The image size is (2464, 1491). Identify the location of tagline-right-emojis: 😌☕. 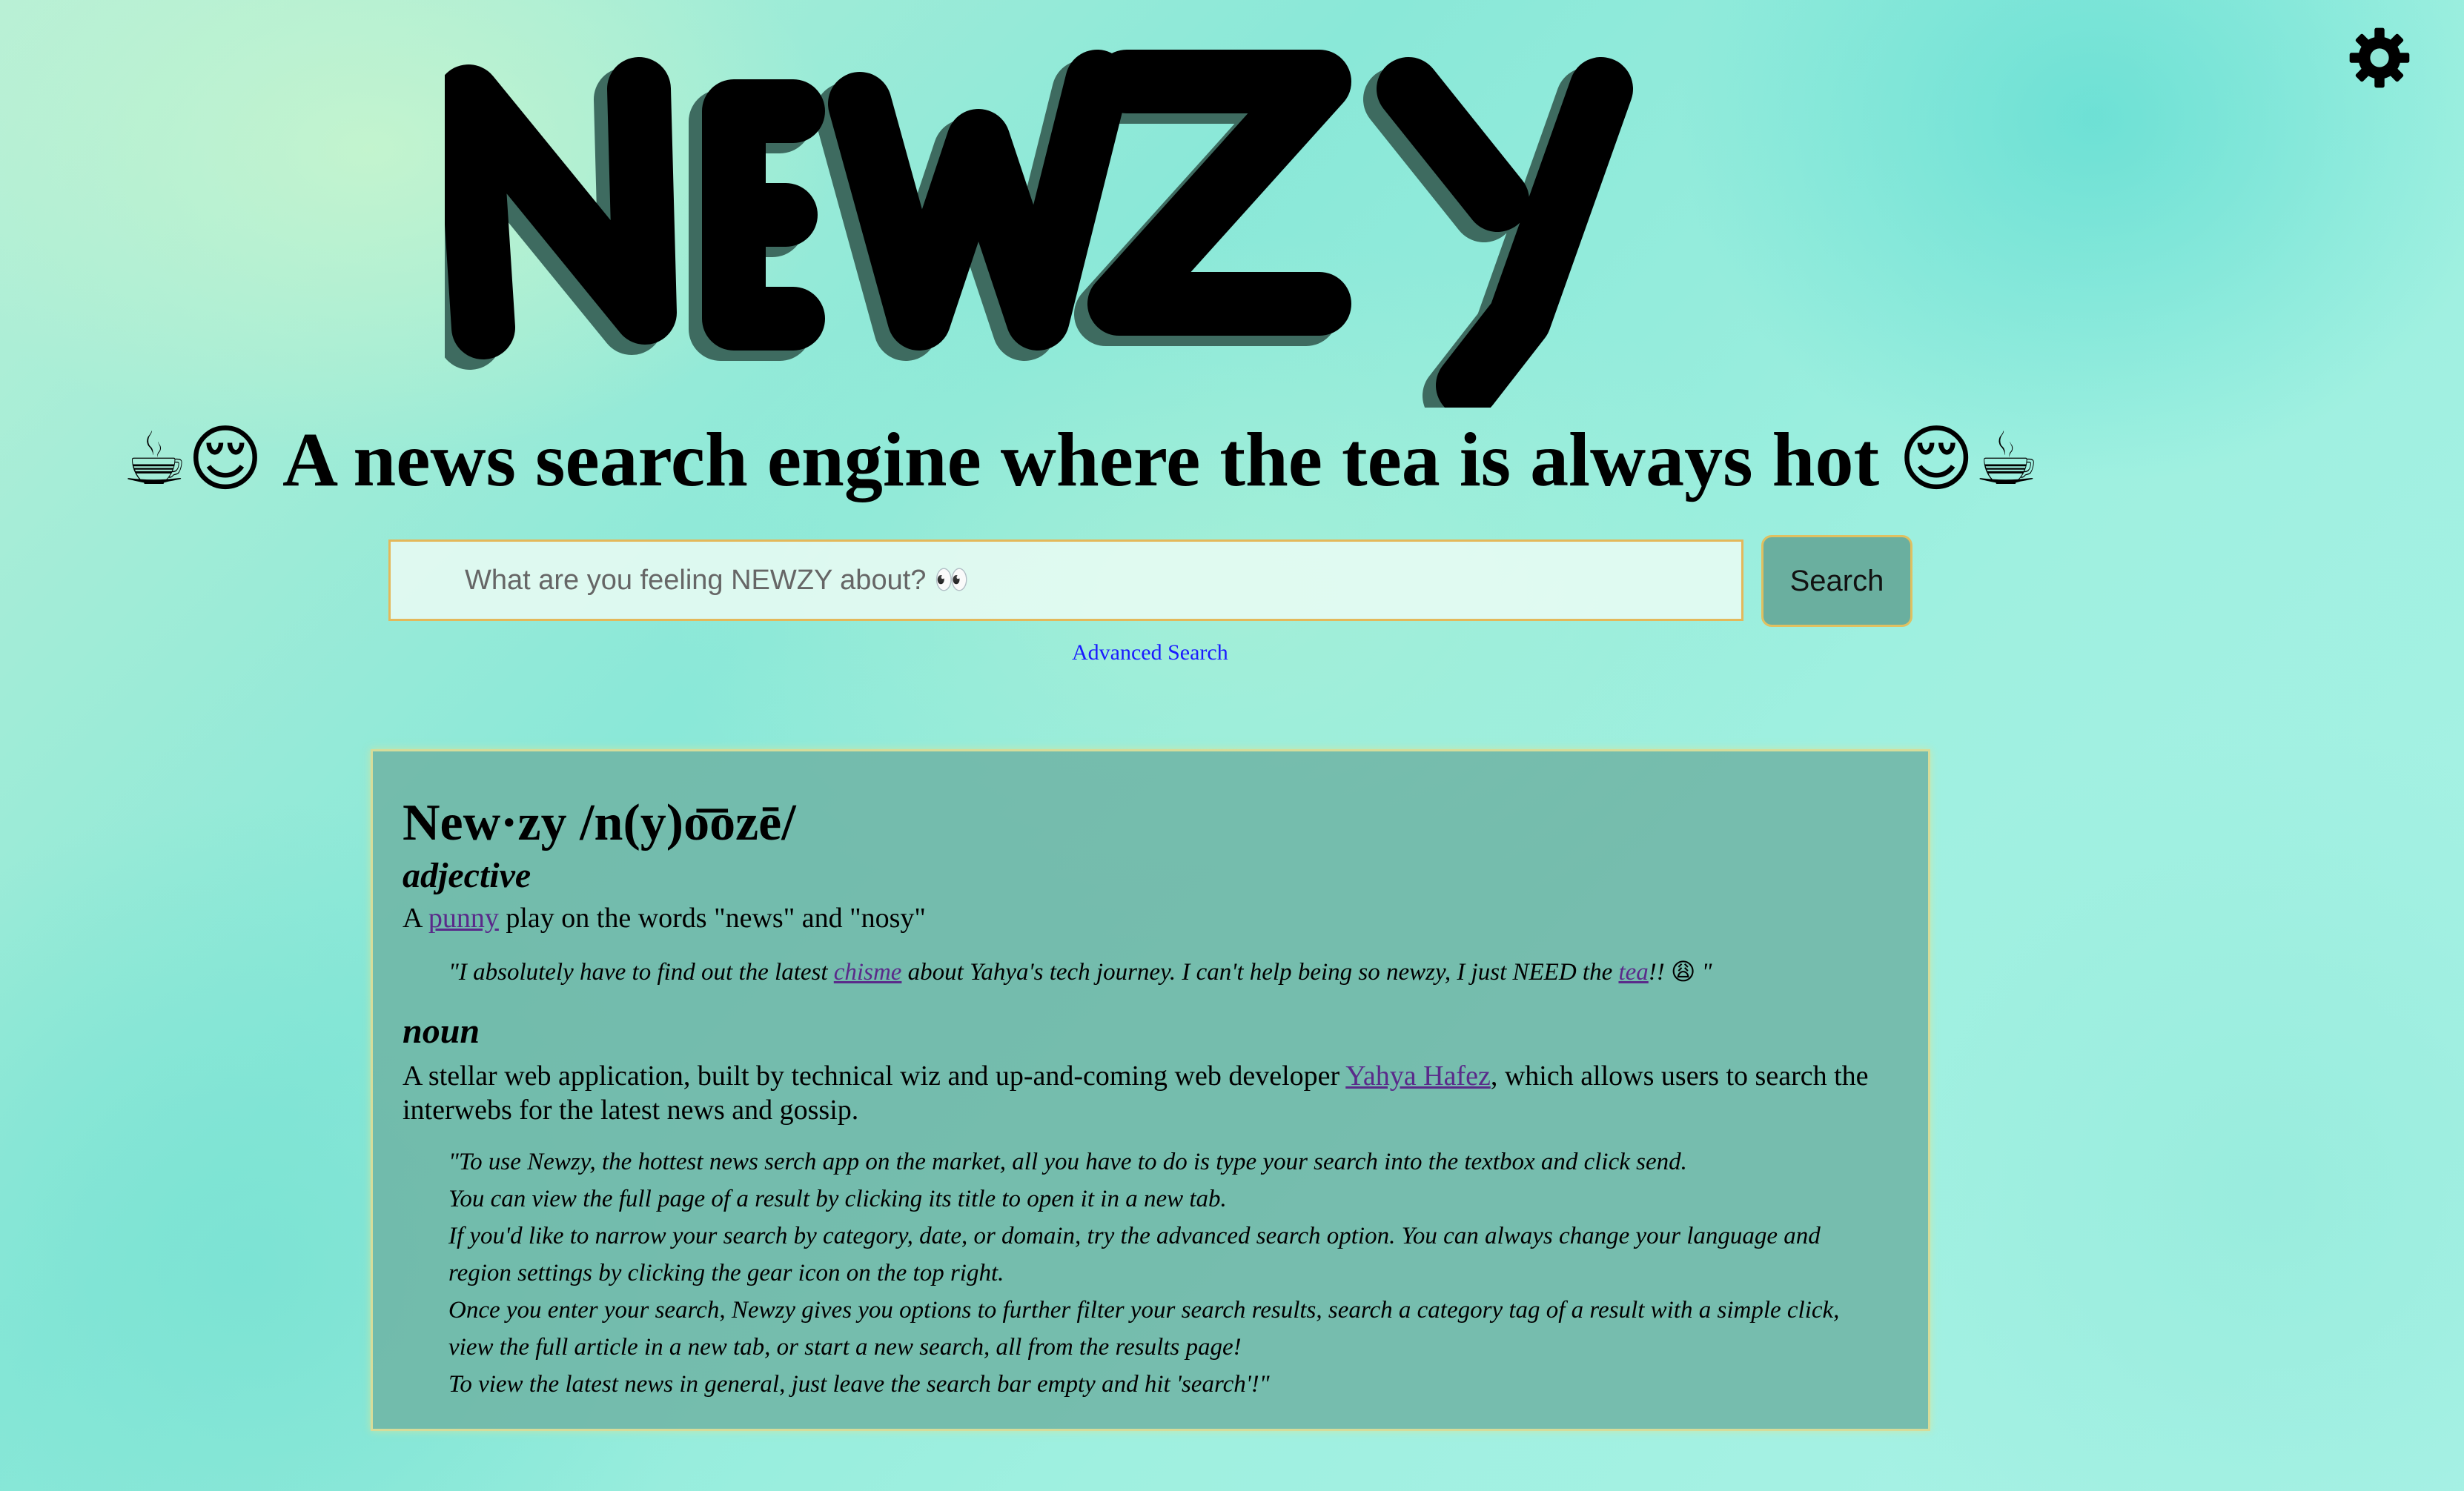
(1969, 460).